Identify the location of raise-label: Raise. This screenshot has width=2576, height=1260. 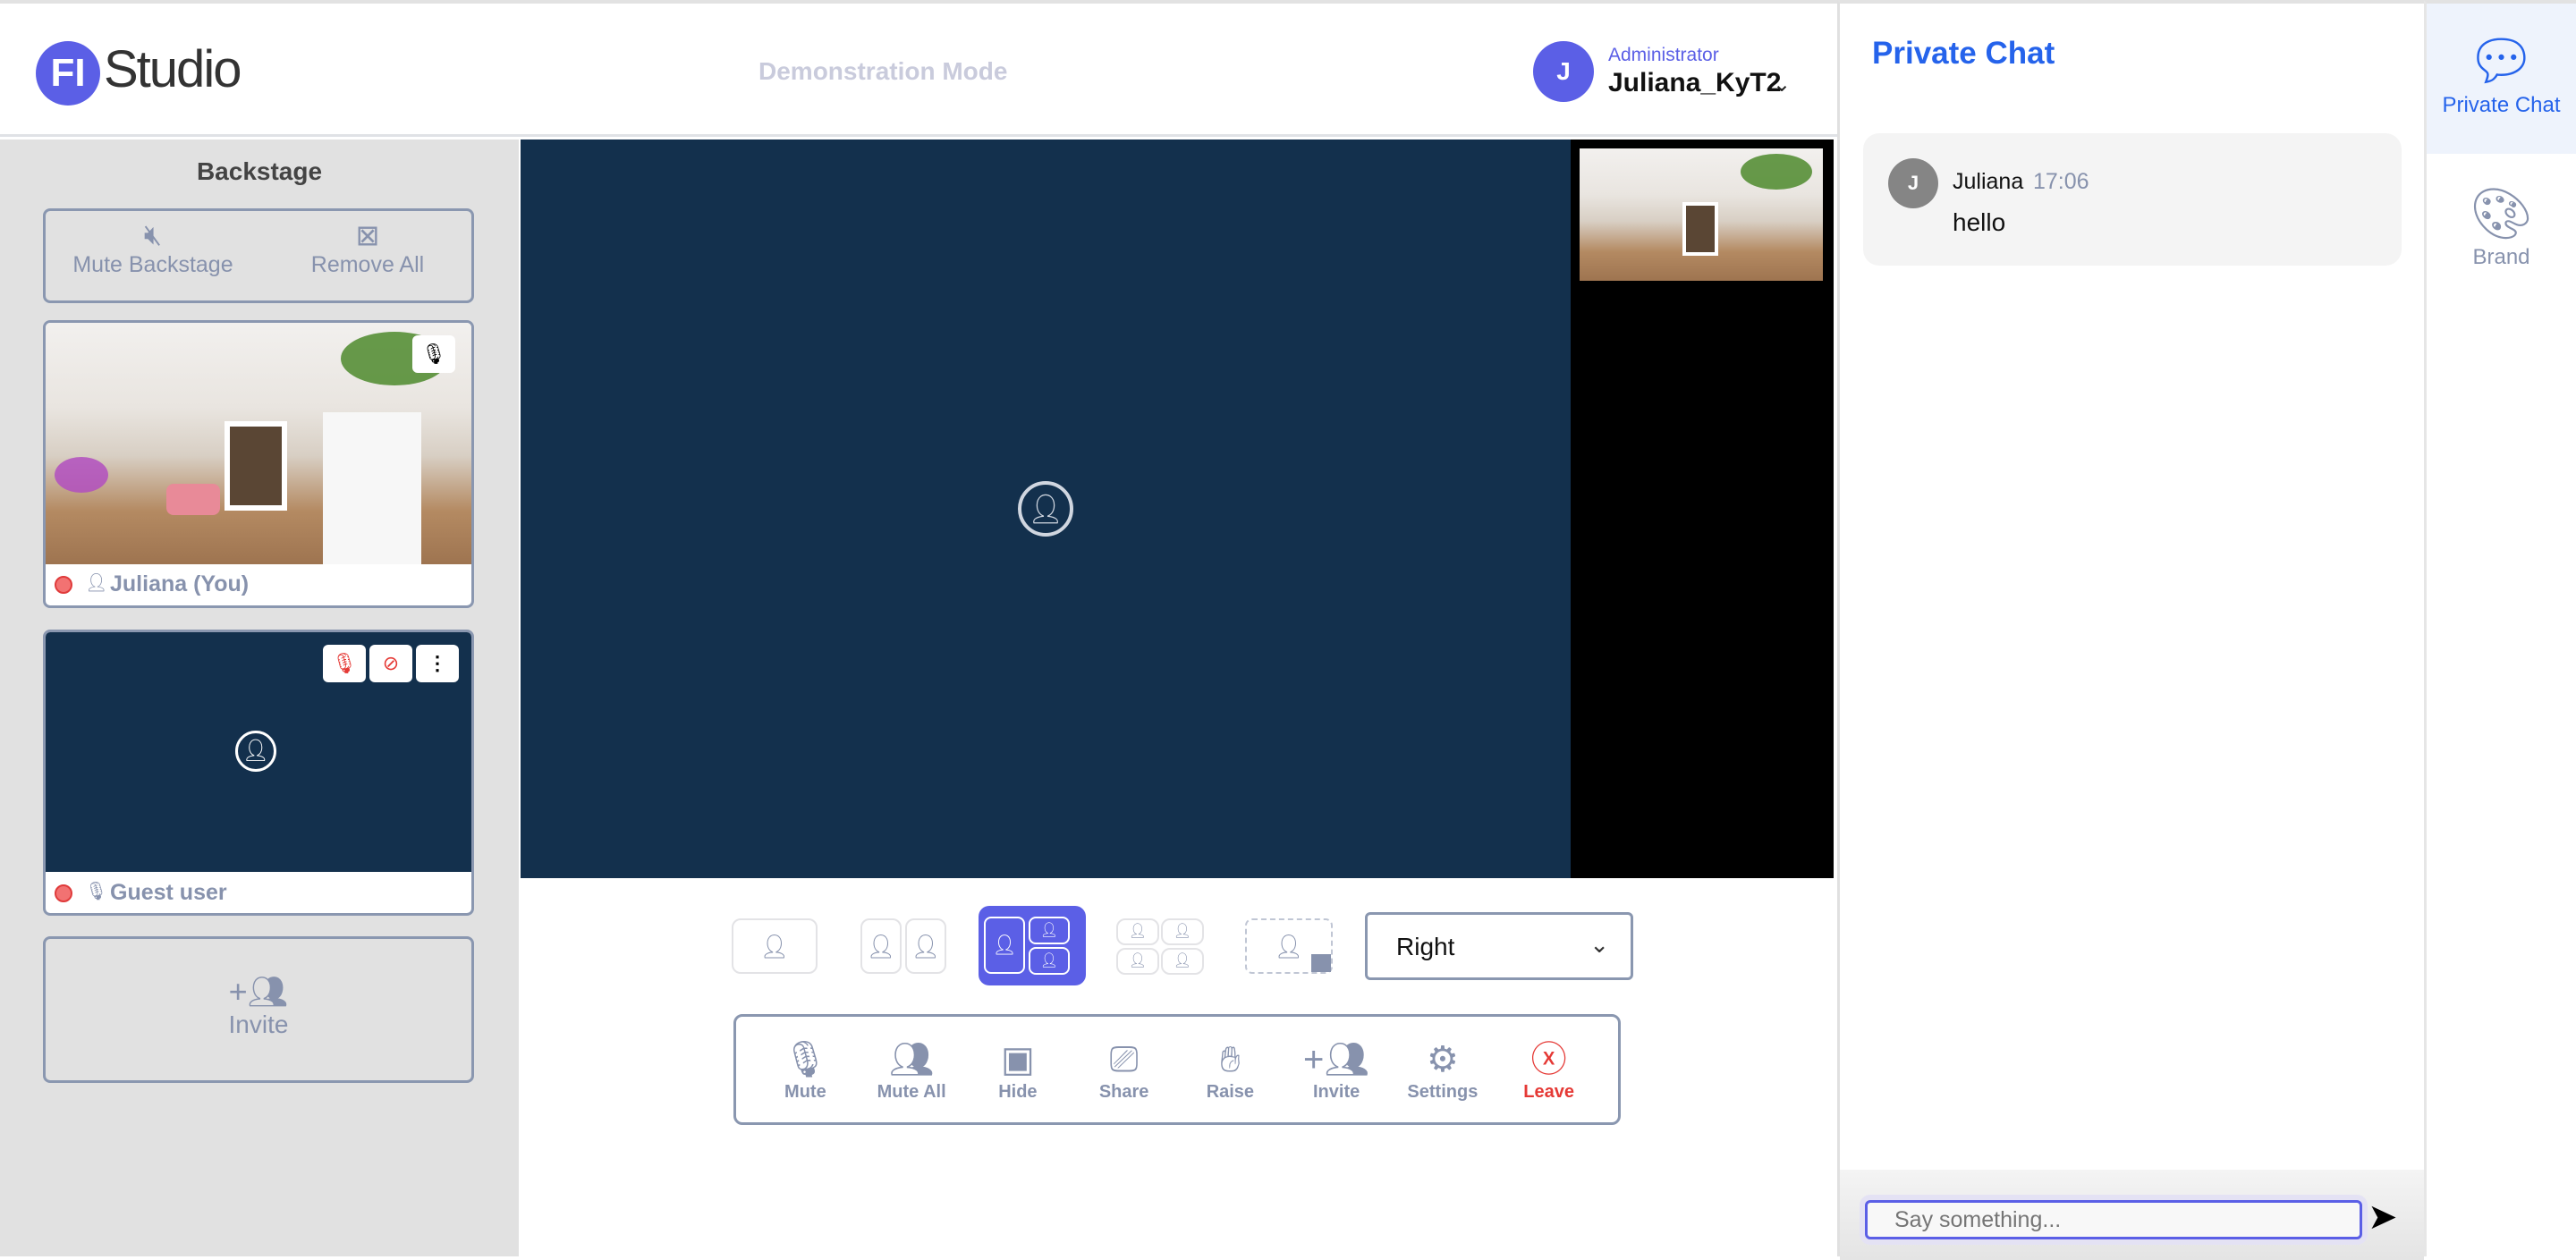
(1230, 1091).